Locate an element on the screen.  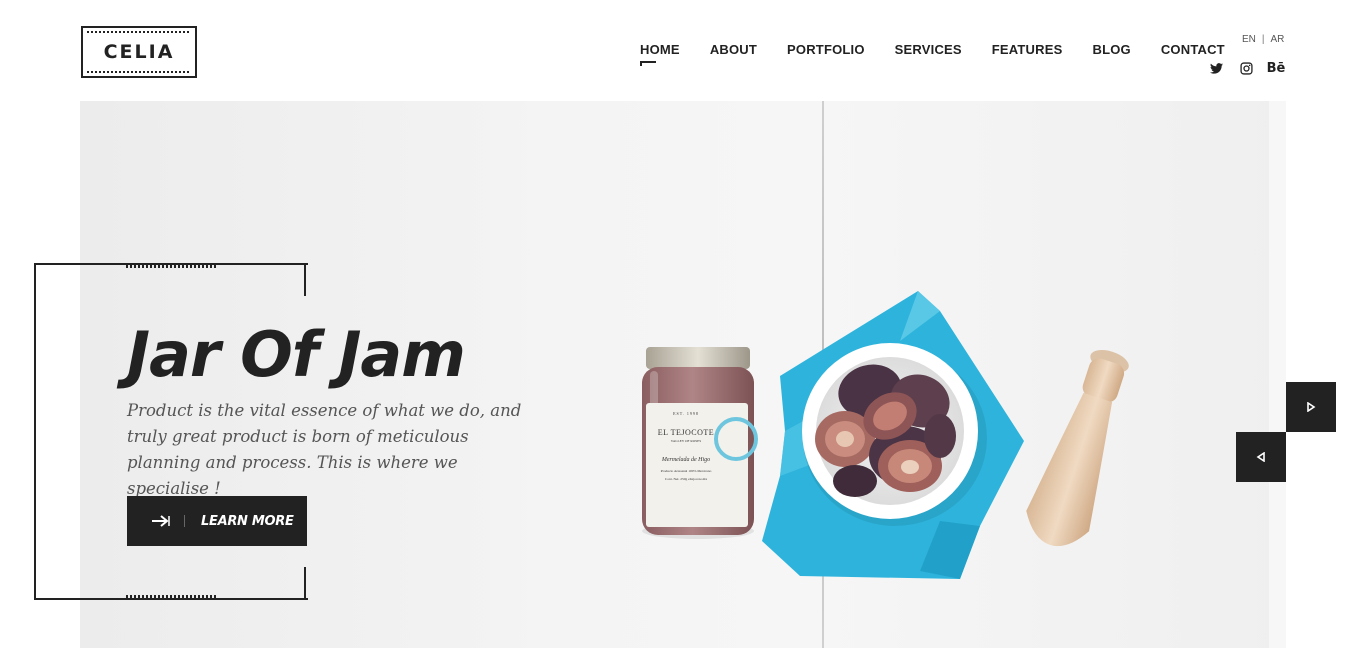
wooden-pestle is located at coordinates (1077, 448).